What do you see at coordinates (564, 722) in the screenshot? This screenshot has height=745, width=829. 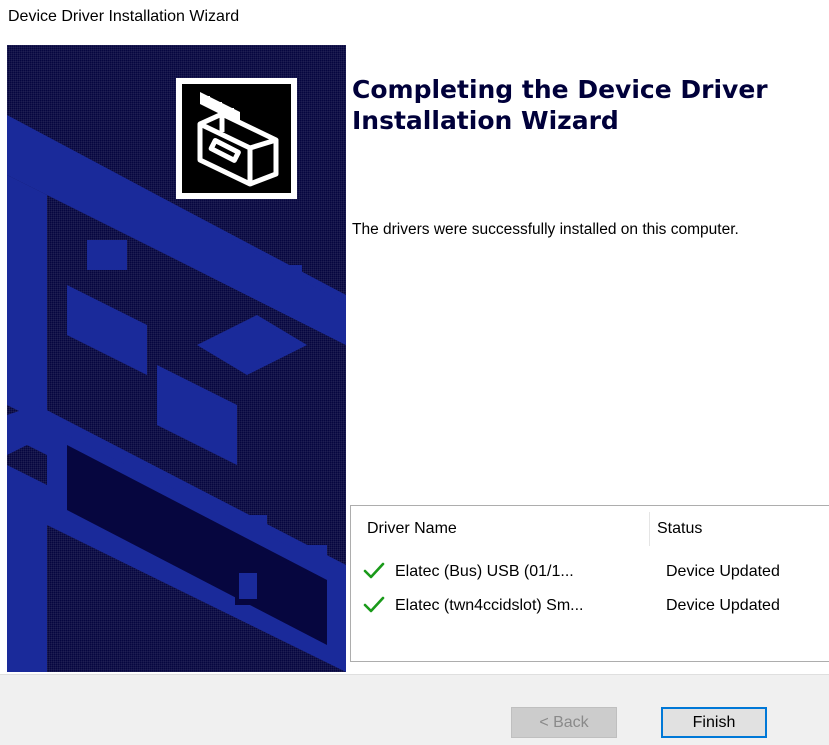 I see `back-button: < Back` at bounding box center [564, 722].